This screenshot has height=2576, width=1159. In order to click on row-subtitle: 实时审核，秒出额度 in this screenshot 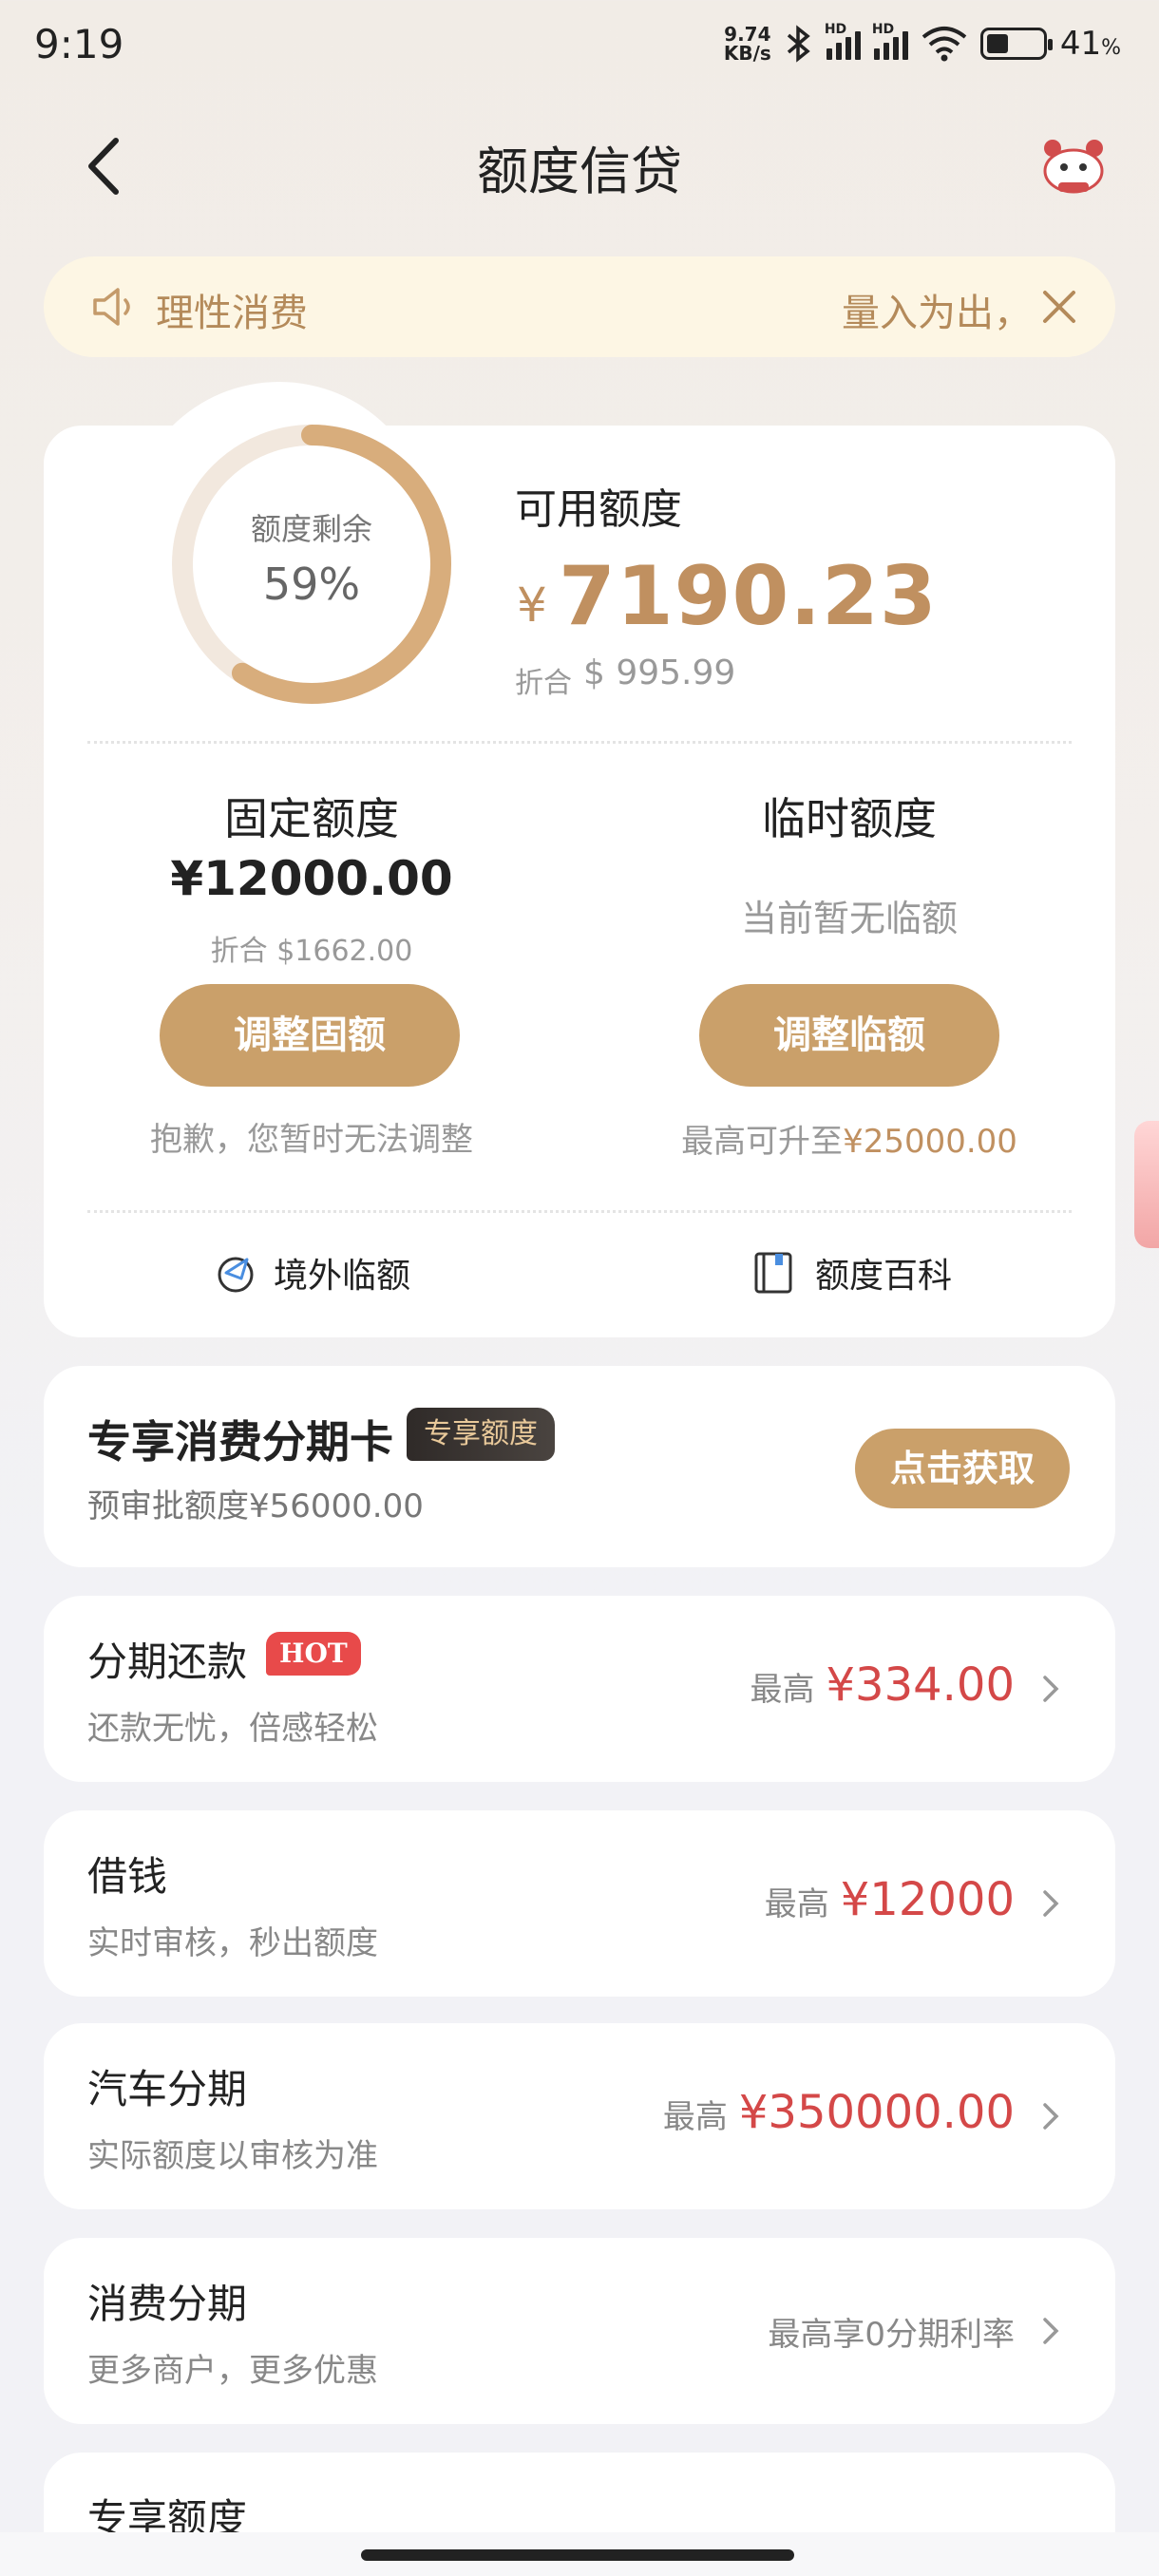, I will do `click(232, 1943)`.